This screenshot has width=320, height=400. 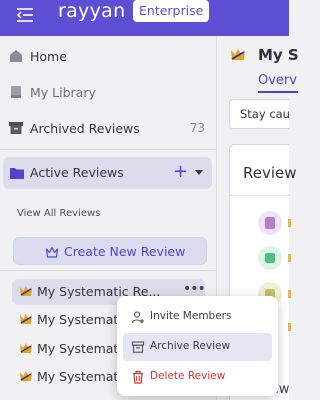 What do you see at coordinates (278, 92) in the screenshot?
I see `tab-underline` at bounding box center [278, 92].